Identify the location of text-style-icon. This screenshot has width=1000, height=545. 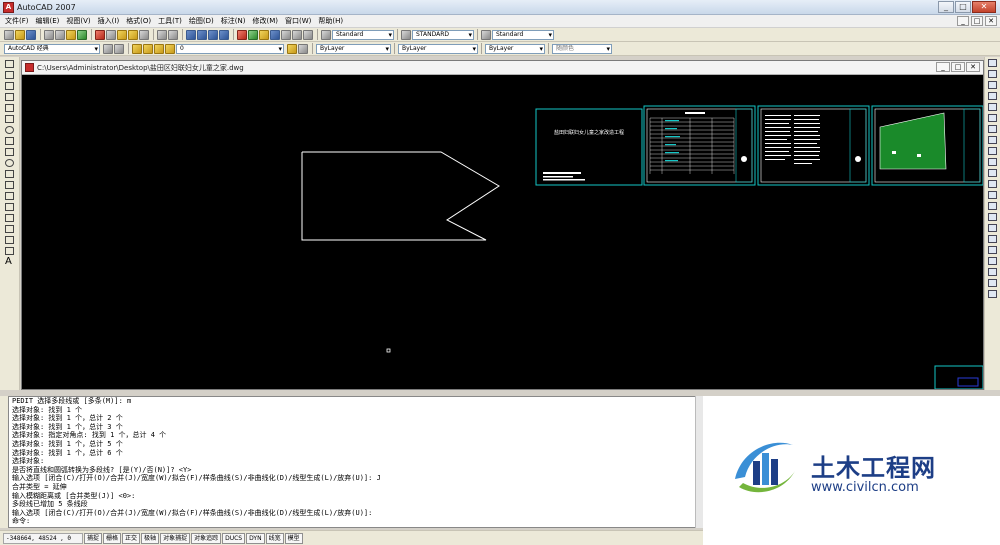
(326, 34).